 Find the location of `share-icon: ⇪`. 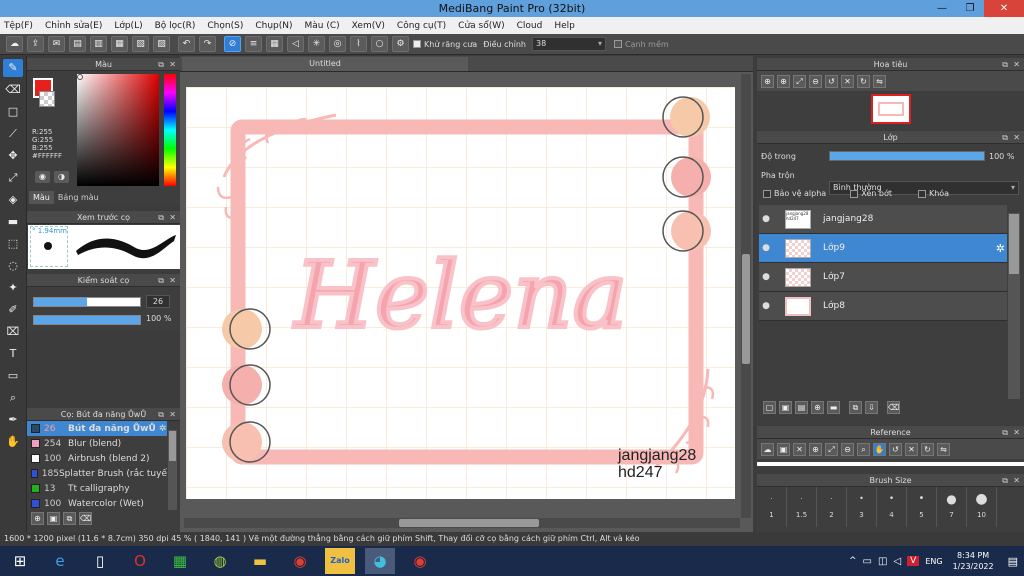

share-icon: ⇪ is located at coordinates (35, 44).